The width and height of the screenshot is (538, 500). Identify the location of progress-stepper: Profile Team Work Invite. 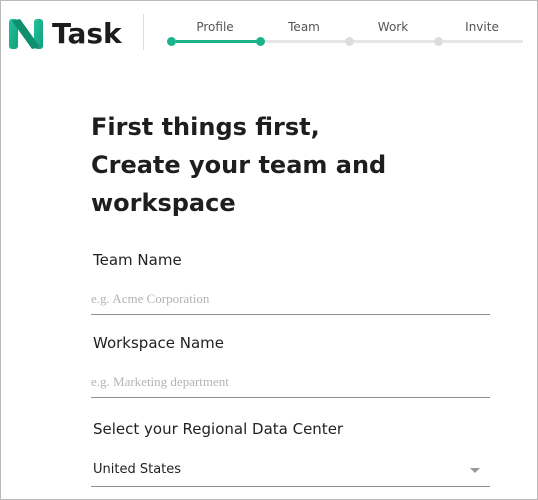
(269, 32).